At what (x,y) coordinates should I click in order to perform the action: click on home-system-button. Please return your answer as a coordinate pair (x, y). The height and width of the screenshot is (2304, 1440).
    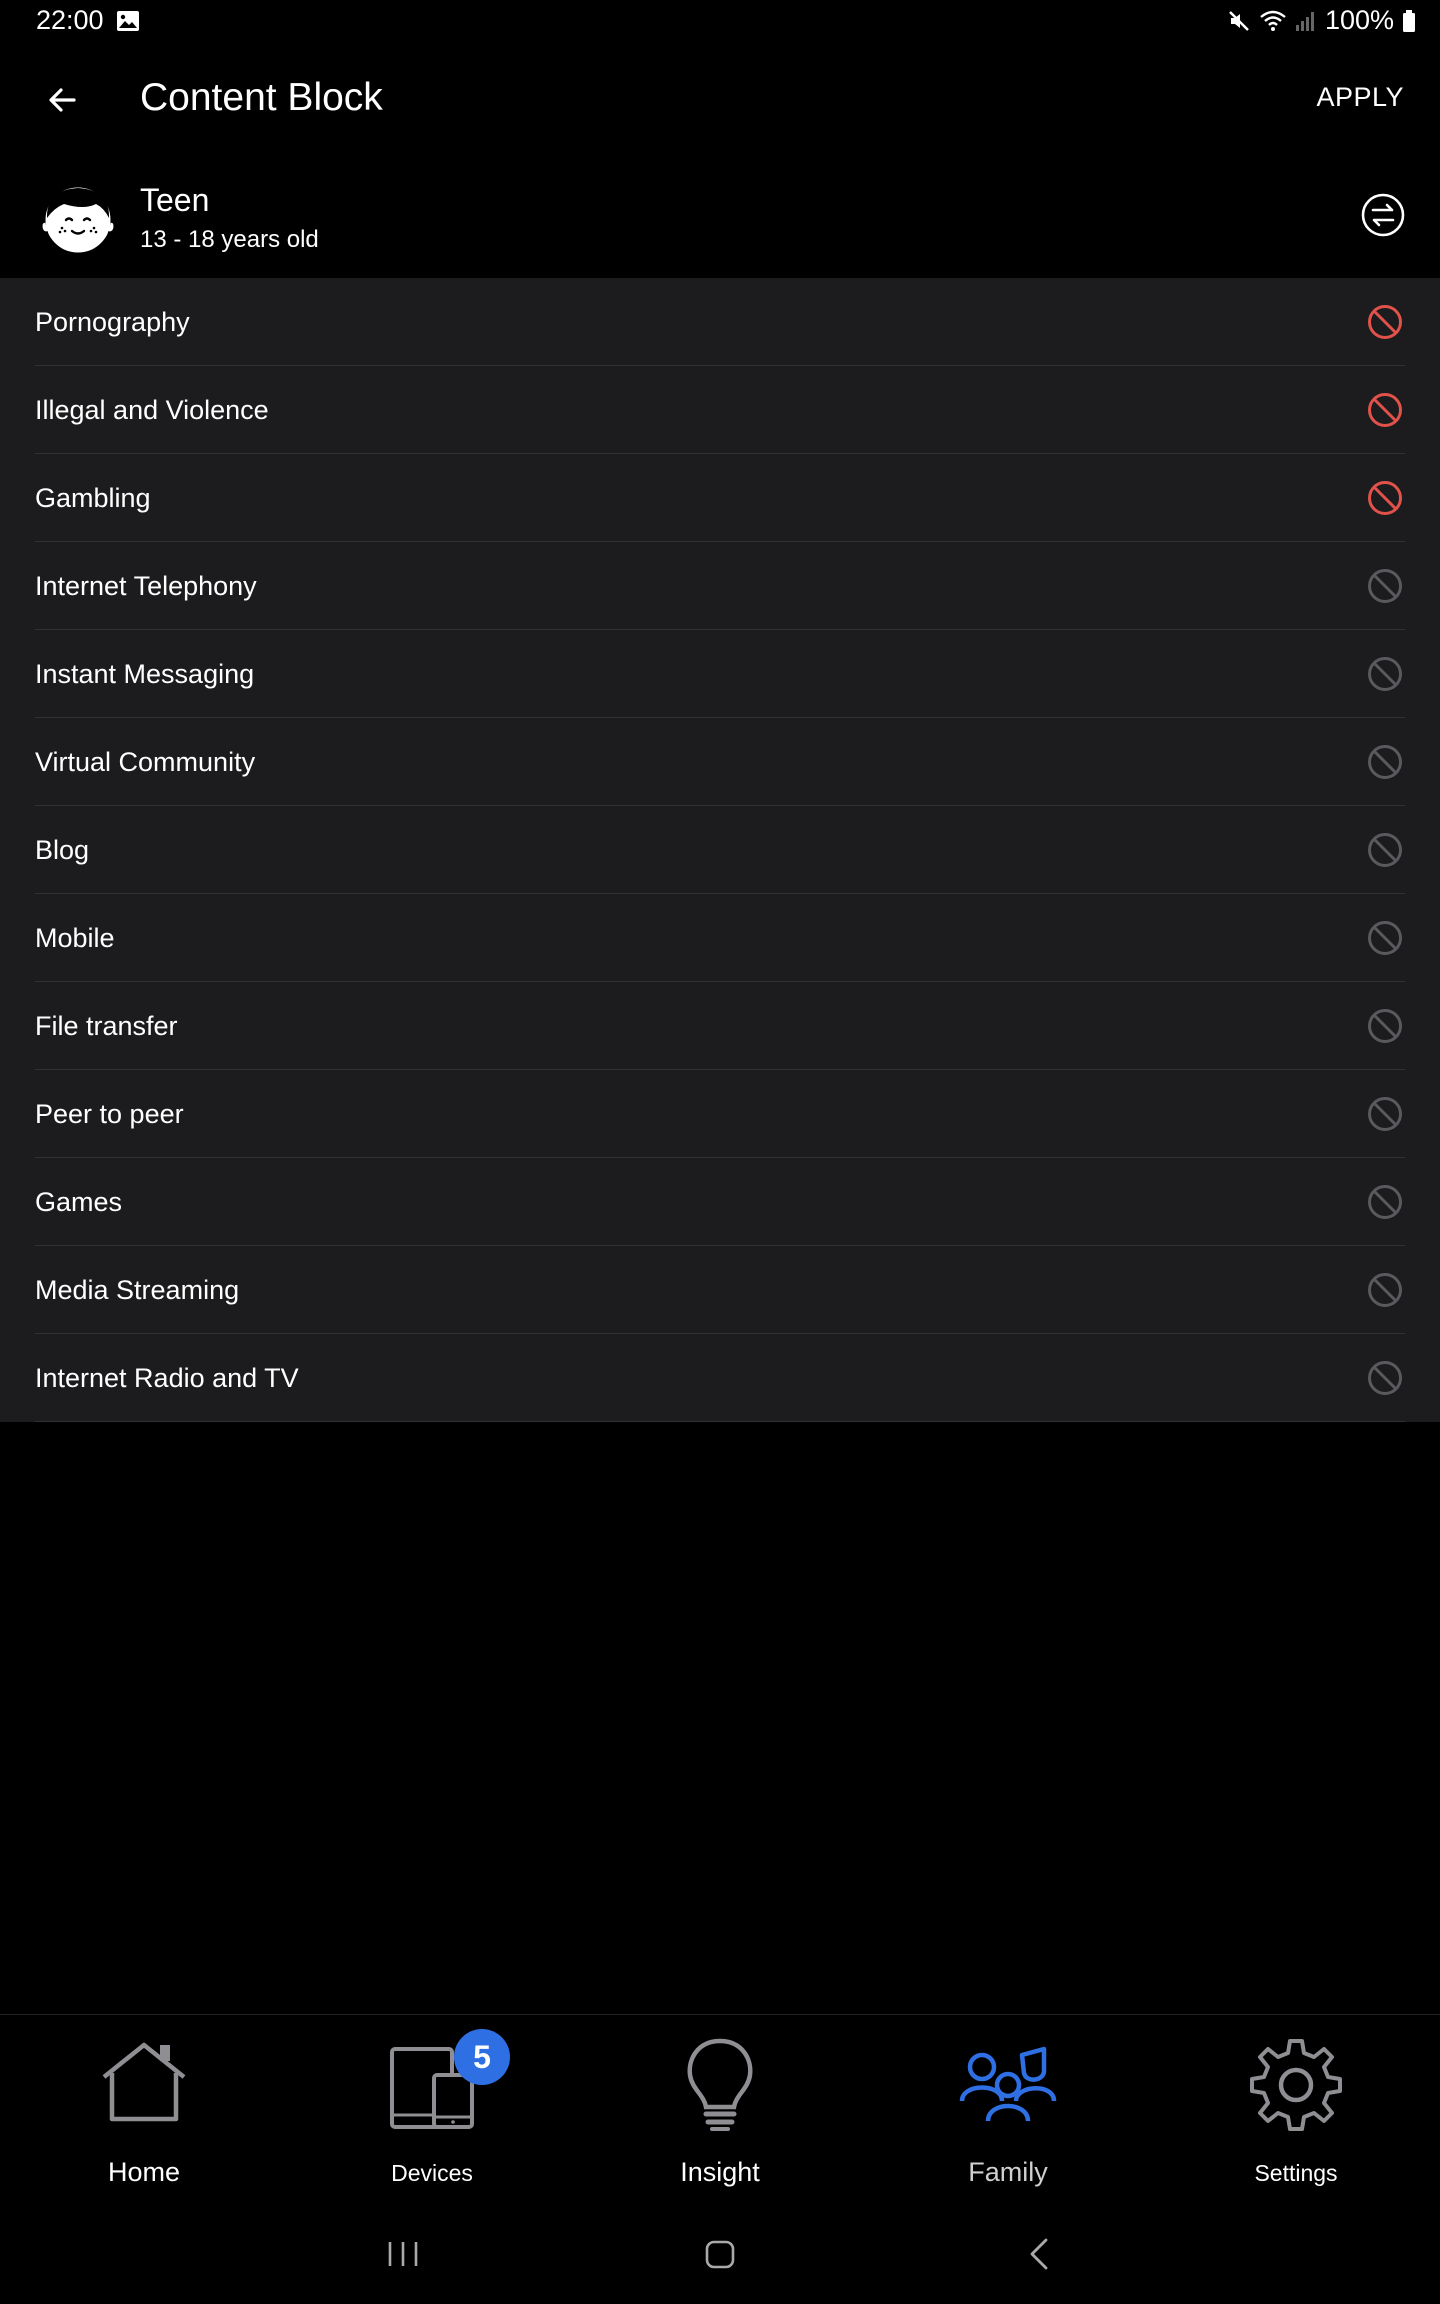
    Looking at the image, I should click on (720, 2256).